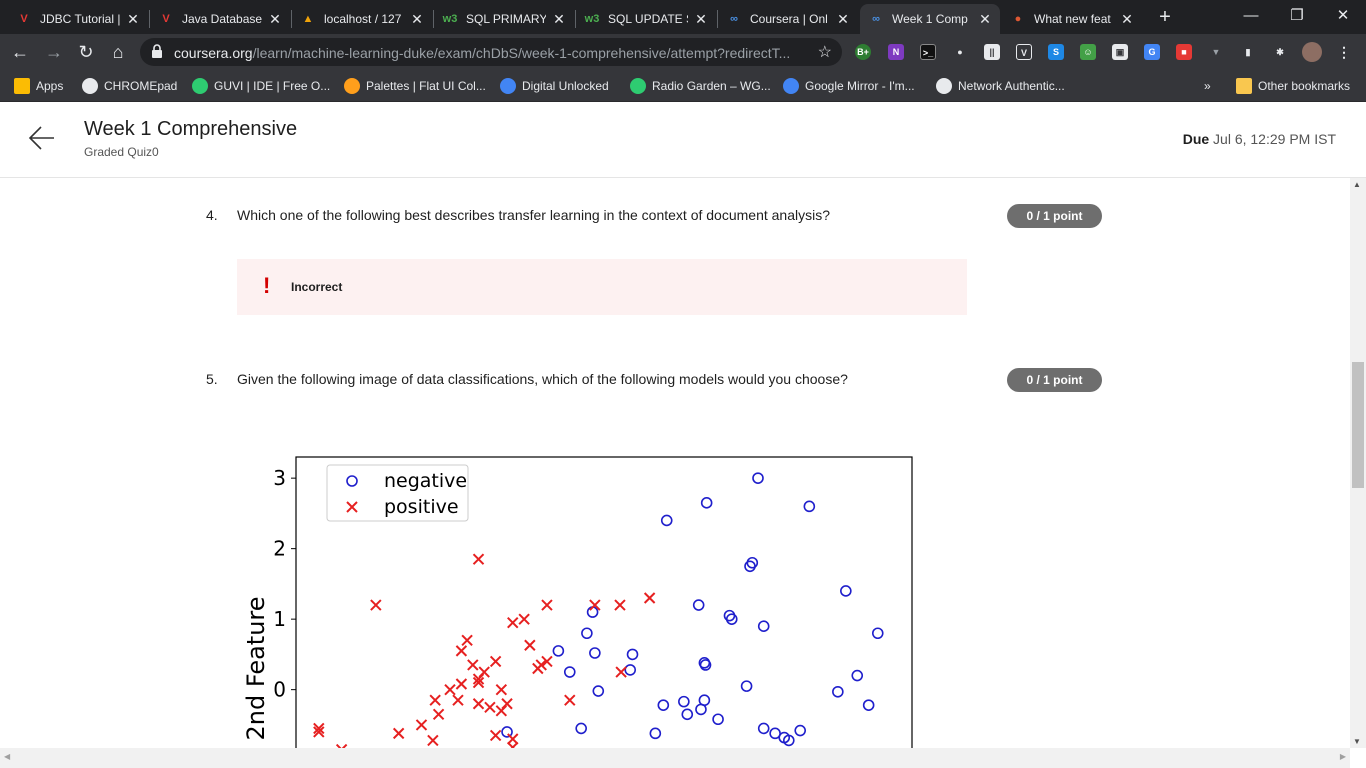 The image size is (1366, 768). What do you see at coordinates (86, 52) in the screenshot?
I see `reload-icon: ↻` at bounding box center [86, 52].